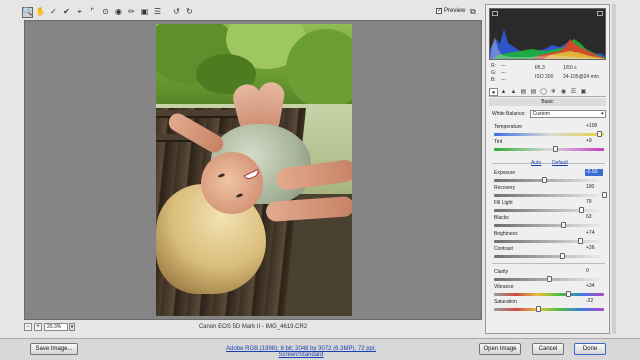 The width and height of the screenshot is (640, 360). Describe the element at coordinates (40, 12) in the screenshot. I see `hand-icon: ✋` at that location.